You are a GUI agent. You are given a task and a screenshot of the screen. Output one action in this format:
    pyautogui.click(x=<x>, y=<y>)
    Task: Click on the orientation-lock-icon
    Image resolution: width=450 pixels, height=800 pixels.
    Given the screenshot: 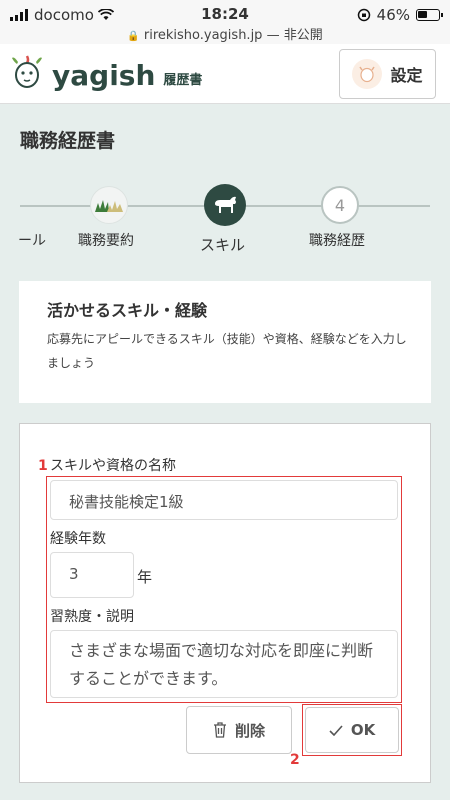 What is the action you would take?
    pyautogui.click(x=363, y=15)
    